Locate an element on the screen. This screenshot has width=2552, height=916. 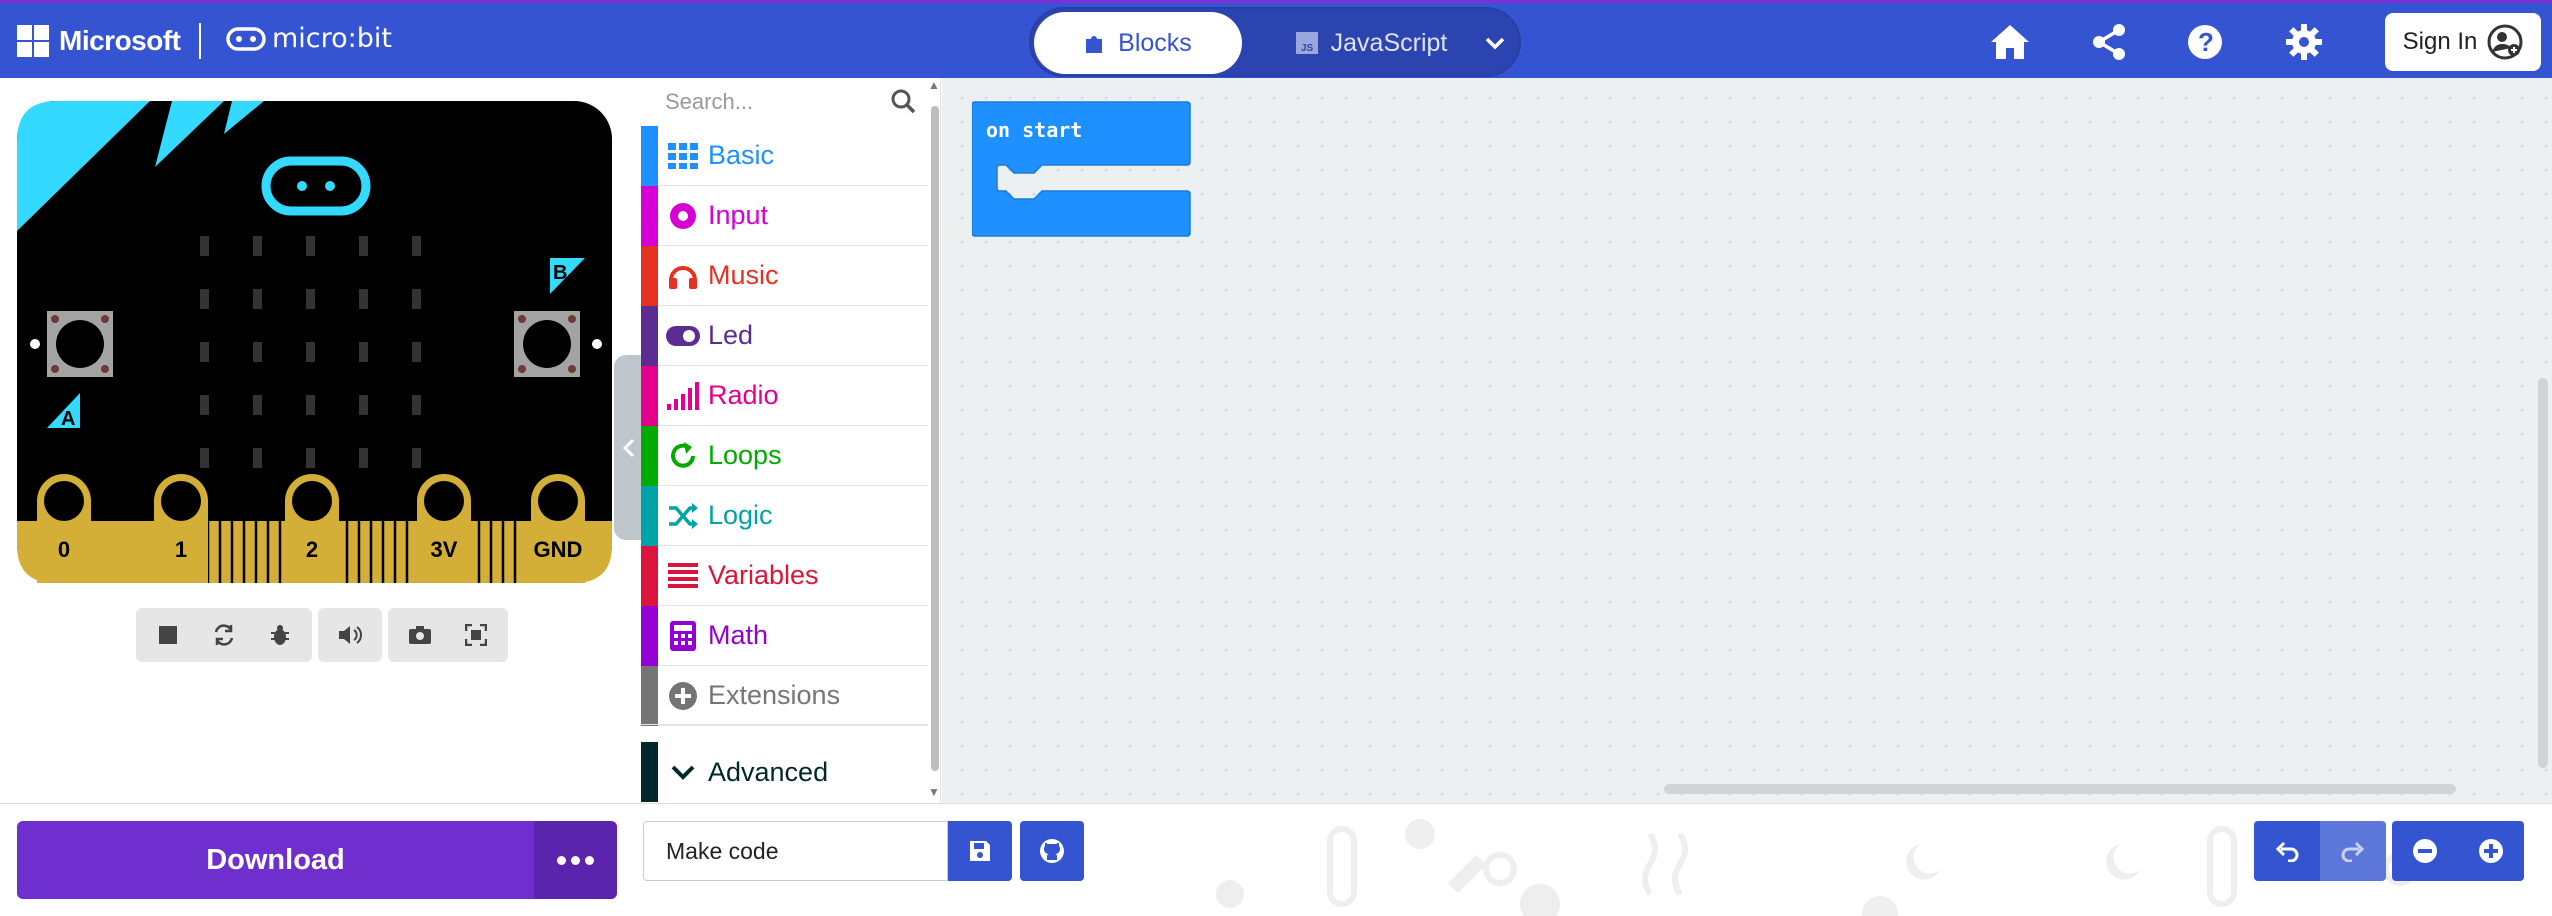
settings-icon is located at coordinates (2304, 42).